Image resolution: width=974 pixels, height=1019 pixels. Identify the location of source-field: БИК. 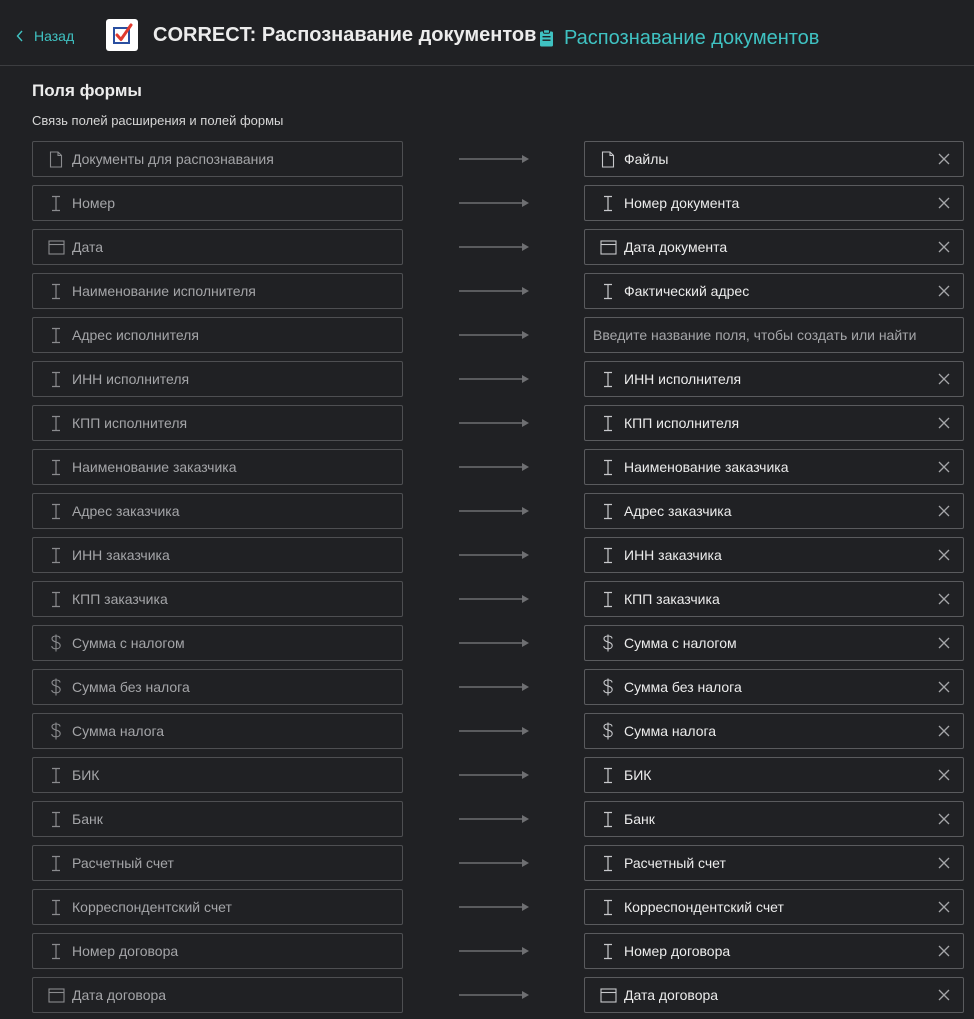
(217, 775).